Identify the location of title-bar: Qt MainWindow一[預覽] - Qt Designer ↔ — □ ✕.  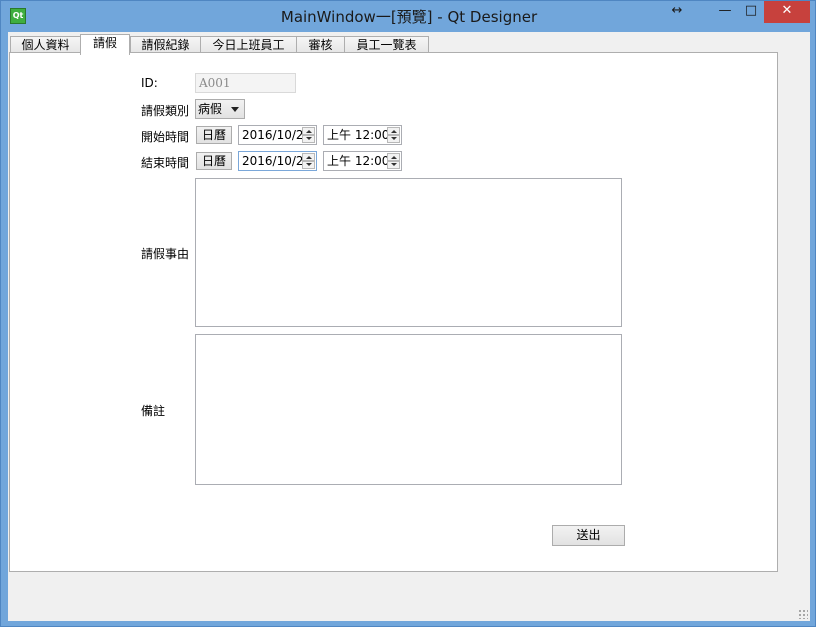
(408, 16).